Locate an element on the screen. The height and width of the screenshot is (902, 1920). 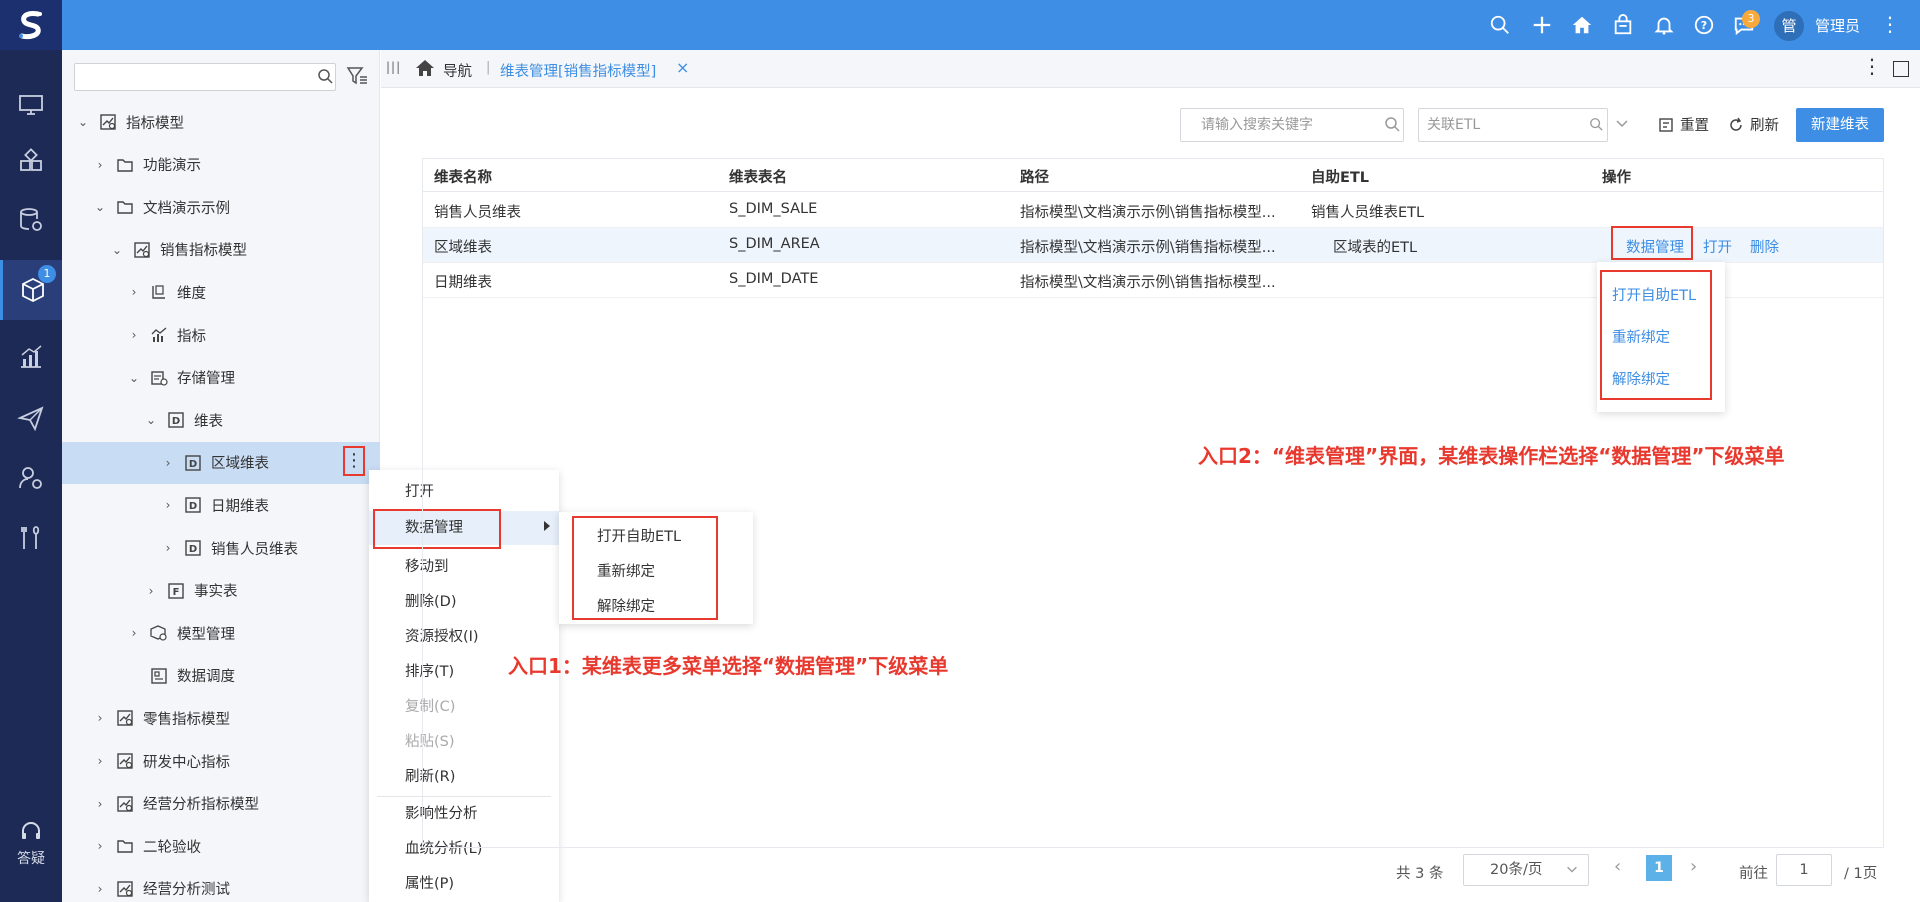
username: 管理员 is located at coordinates (1837, 25).